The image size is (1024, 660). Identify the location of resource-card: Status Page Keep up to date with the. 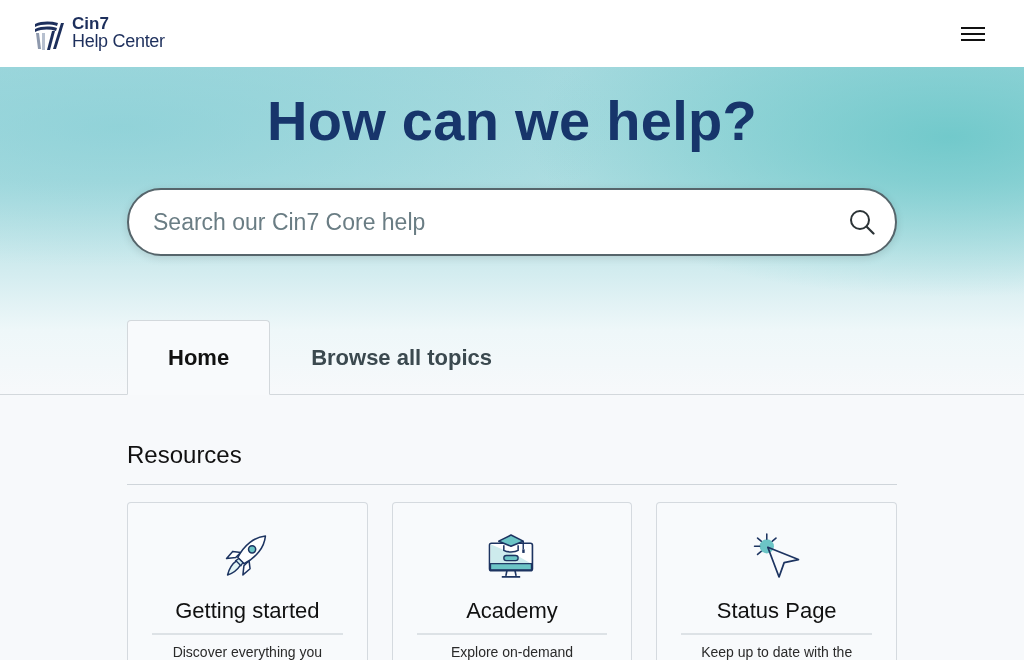
(776, 581).